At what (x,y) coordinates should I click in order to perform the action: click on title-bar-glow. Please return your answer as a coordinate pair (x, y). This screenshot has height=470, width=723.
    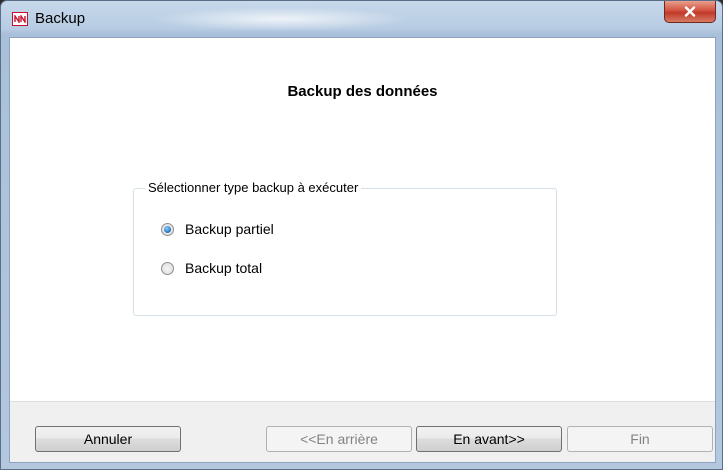
    Looking at the image, I should click on (281, 19).